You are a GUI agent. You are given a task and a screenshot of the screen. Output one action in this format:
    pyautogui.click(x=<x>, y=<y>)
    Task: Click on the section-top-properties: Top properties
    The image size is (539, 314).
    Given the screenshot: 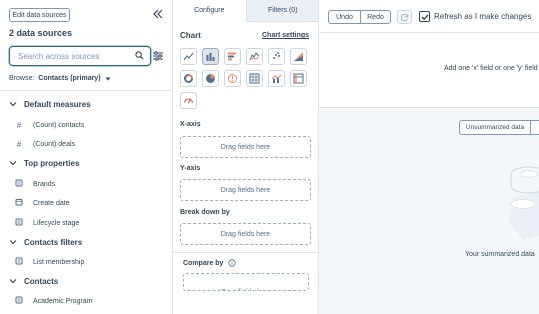 What is the action you would take?
    pyautogui.click(x=86, y=163)
    